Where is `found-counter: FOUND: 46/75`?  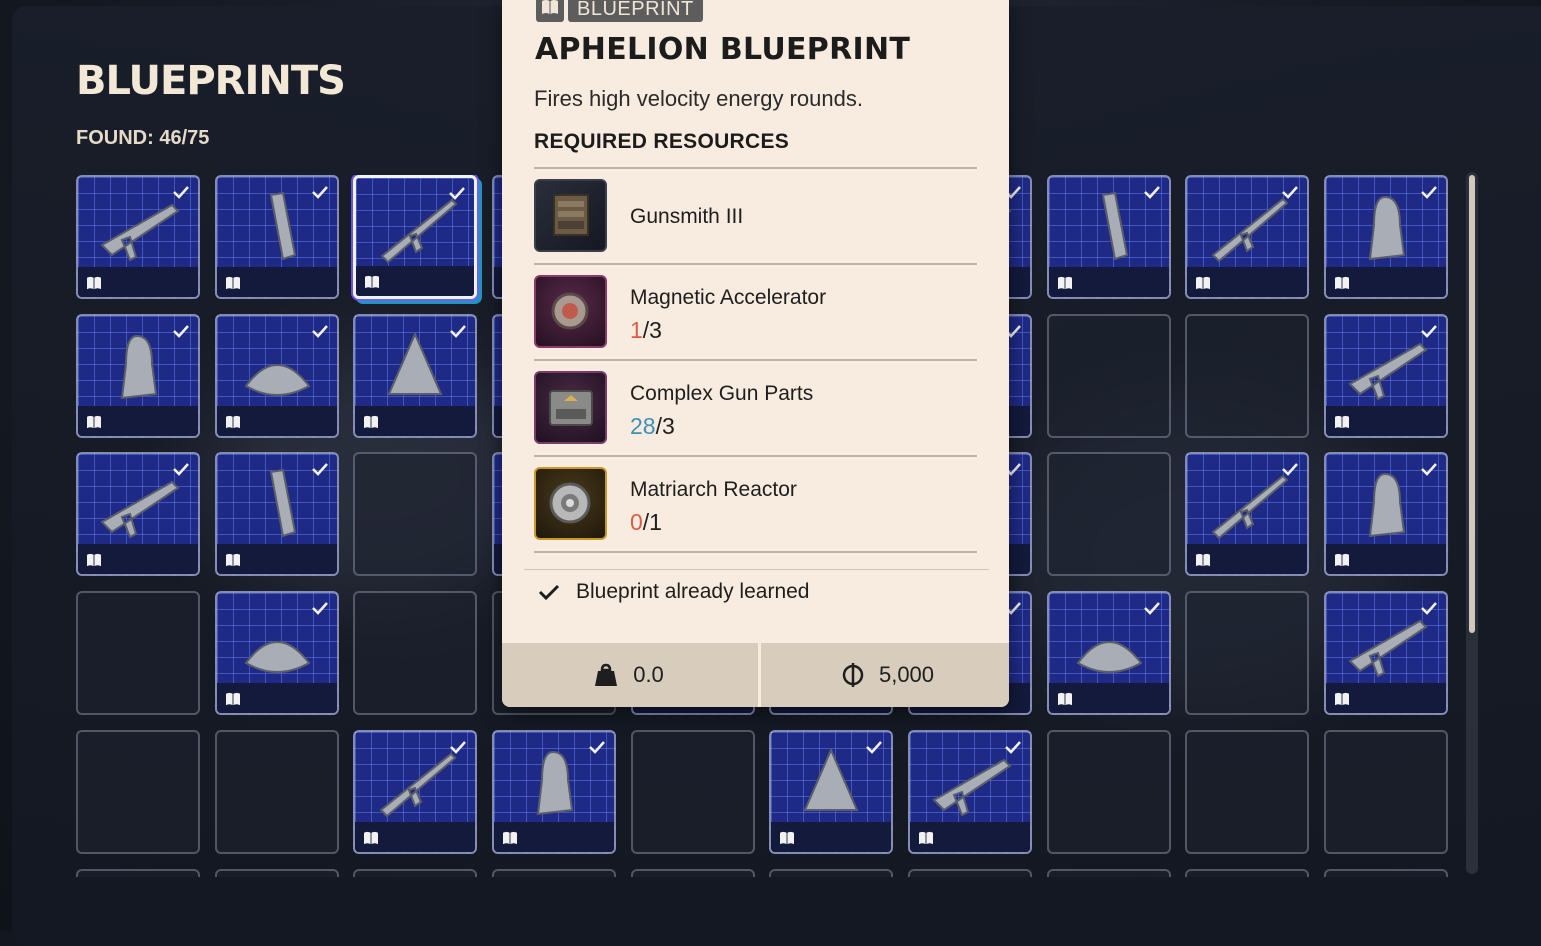
found-counter: FOUND: 46/75 is located at coordinates (143, 138).